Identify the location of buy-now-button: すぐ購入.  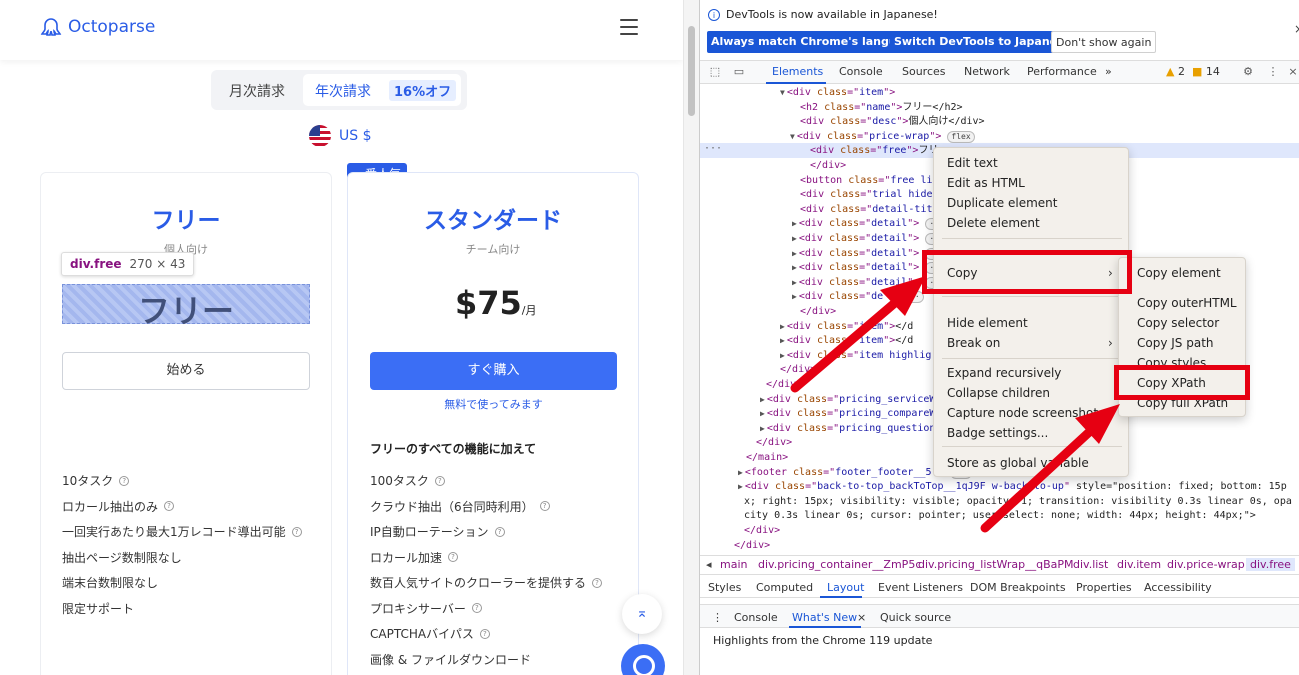
(493, 371).